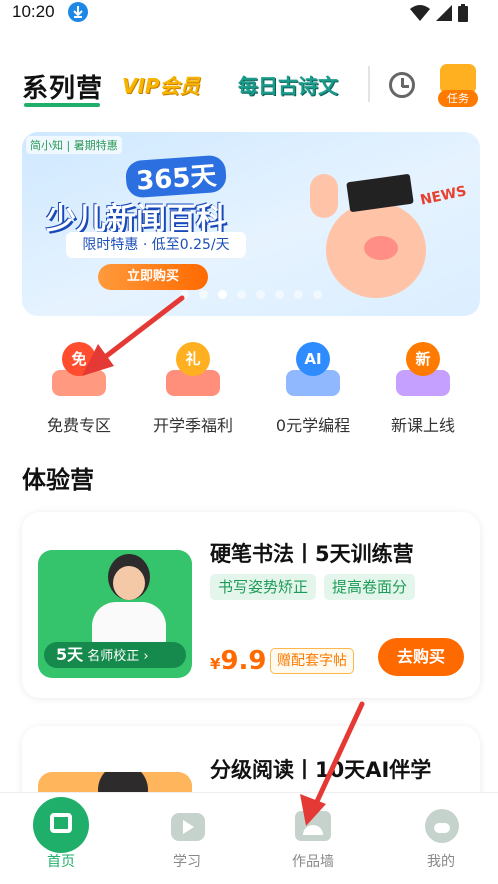 This screenshot has width=498, height=884. Describe the element at coordinates (62, 86) in the screenshot. I see `tab-series-camp: 系列营` at that location.